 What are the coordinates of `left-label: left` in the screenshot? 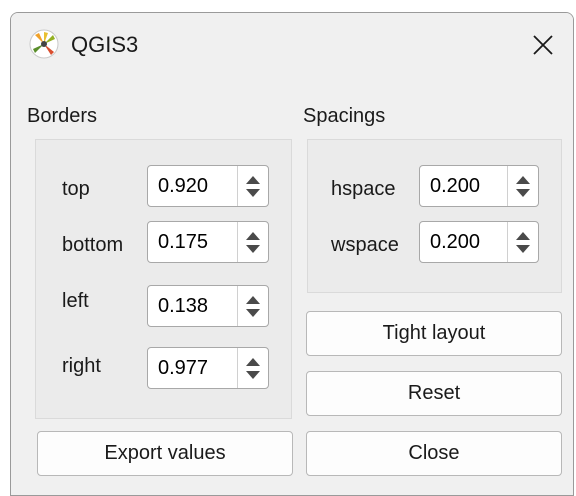 It's located at (75, 301).